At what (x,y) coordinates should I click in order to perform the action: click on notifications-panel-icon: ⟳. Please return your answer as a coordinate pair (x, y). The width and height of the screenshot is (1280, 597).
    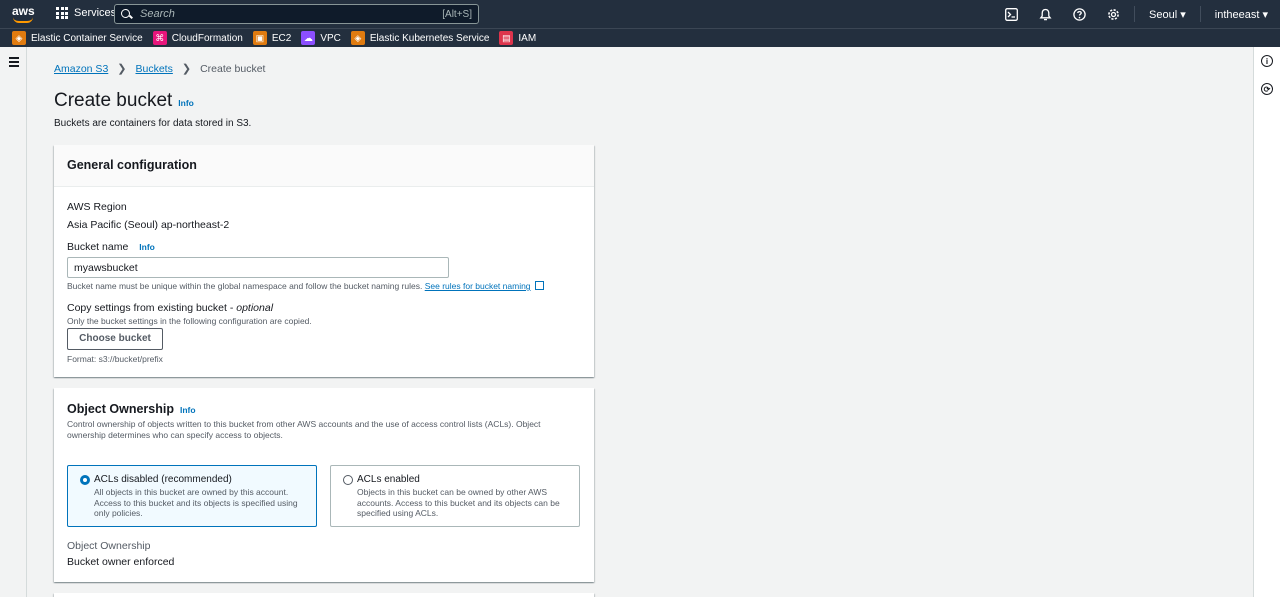
    Looking at the image, I should click on (1267, 89).